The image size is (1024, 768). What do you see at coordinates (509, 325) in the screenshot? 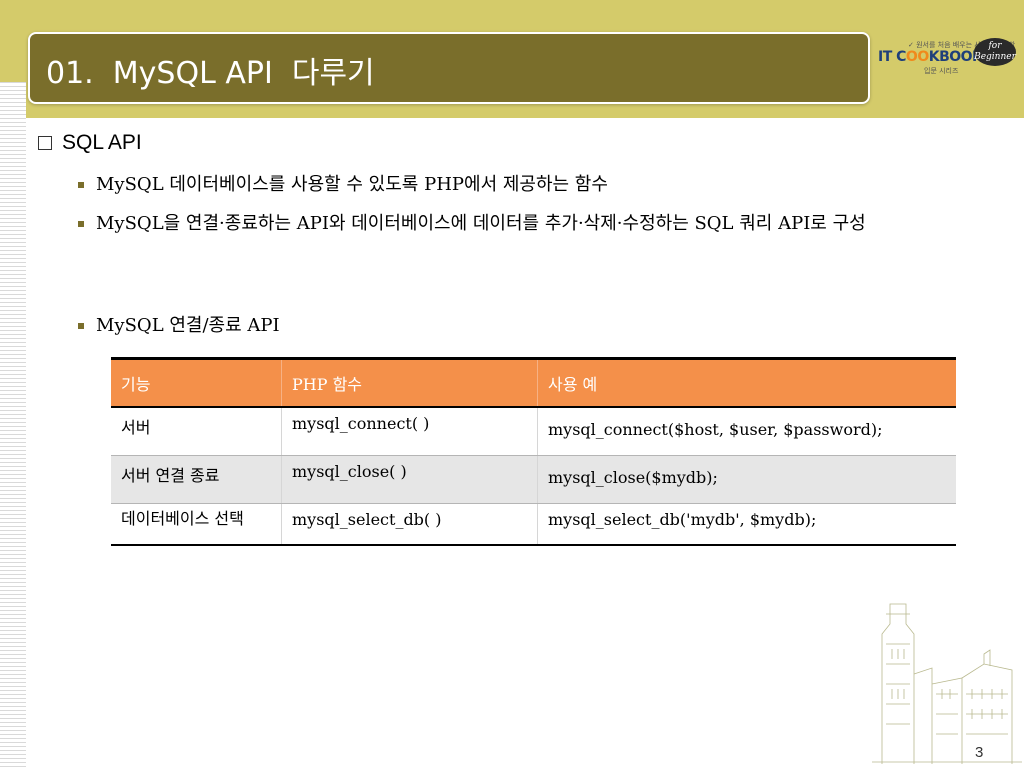
I see `bullet-item: MySQL 연결/종료 API` at bounding box center [509, 325].